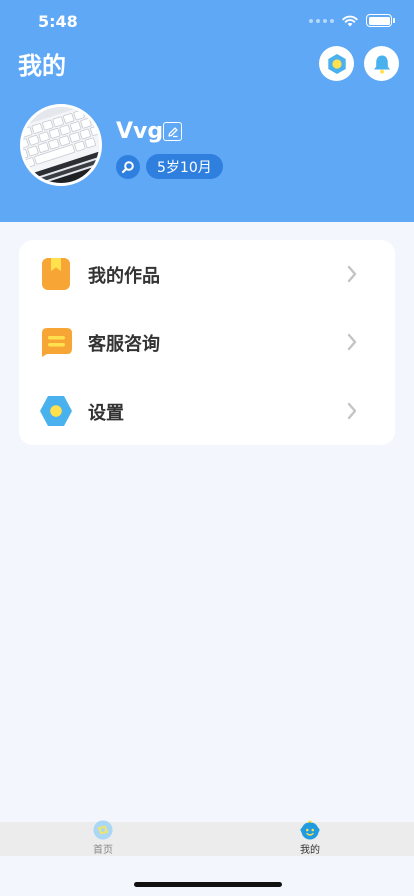  I want to click on compass-icon, so click(103, 830).